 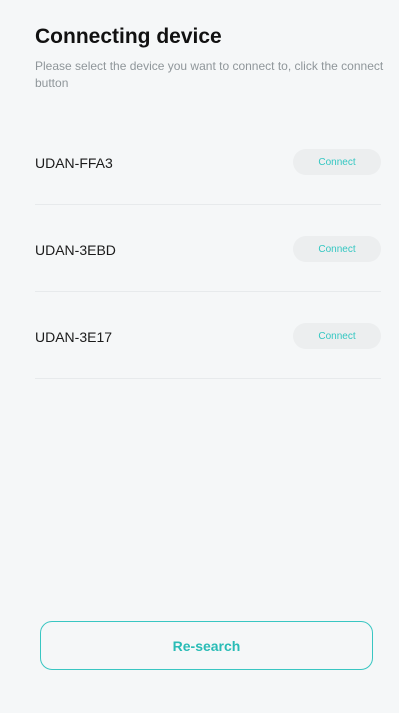 I want to click on re-search-button: Re-search, so click(x=206, y=645).